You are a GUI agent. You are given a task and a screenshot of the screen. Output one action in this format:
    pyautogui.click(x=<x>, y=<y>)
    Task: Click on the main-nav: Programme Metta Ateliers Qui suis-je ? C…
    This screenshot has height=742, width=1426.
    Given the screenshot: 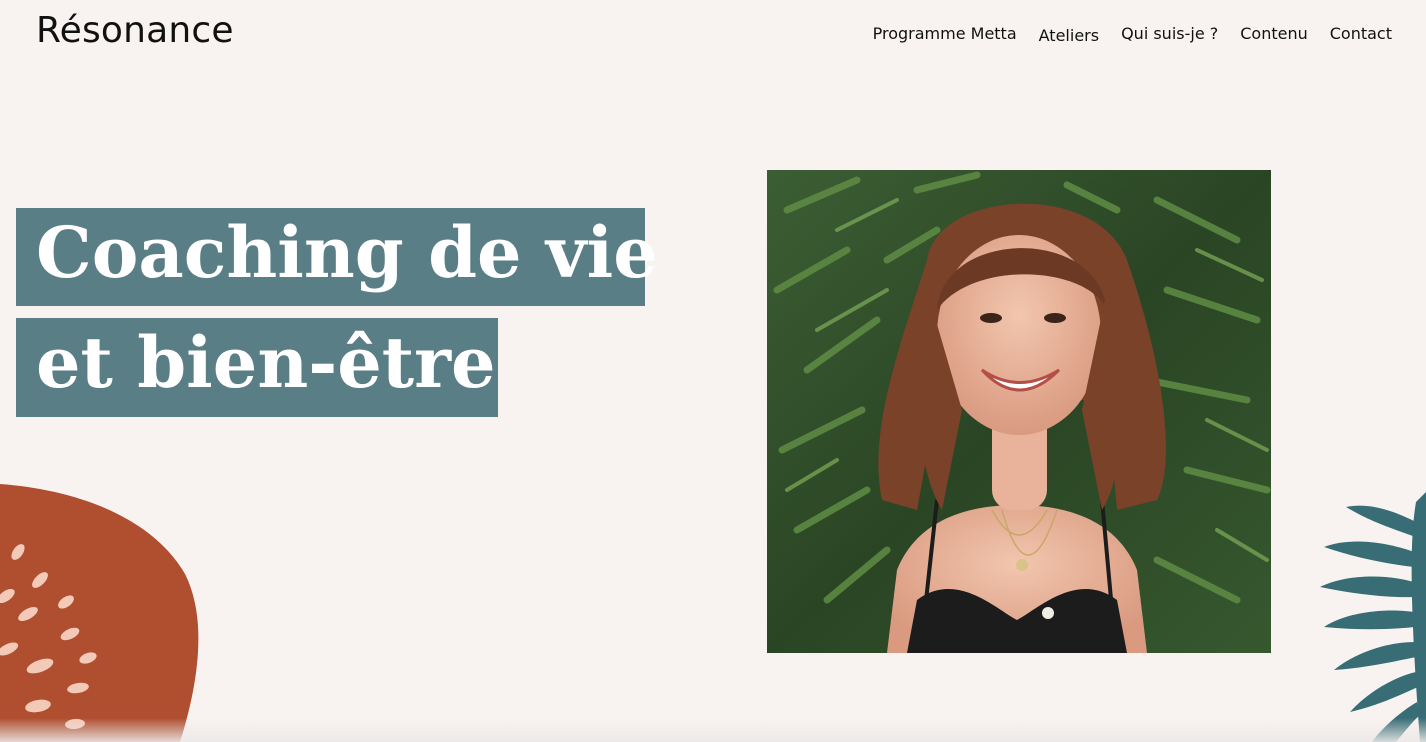 What is the action you would take?
    pyautogui.click(x=1121, y=34)
    